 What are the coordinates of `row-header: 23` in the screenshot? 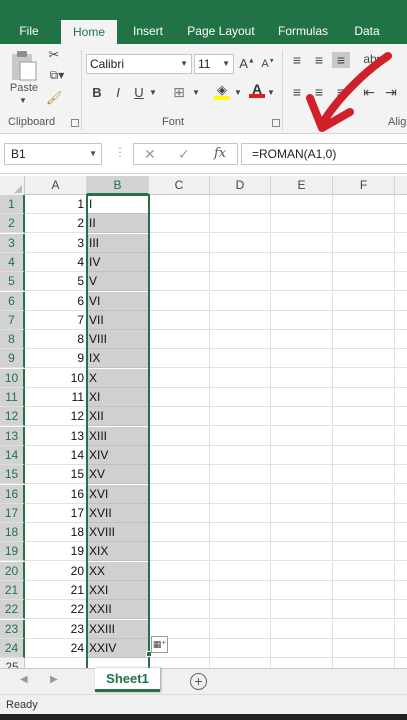 It's located at (12, 629).